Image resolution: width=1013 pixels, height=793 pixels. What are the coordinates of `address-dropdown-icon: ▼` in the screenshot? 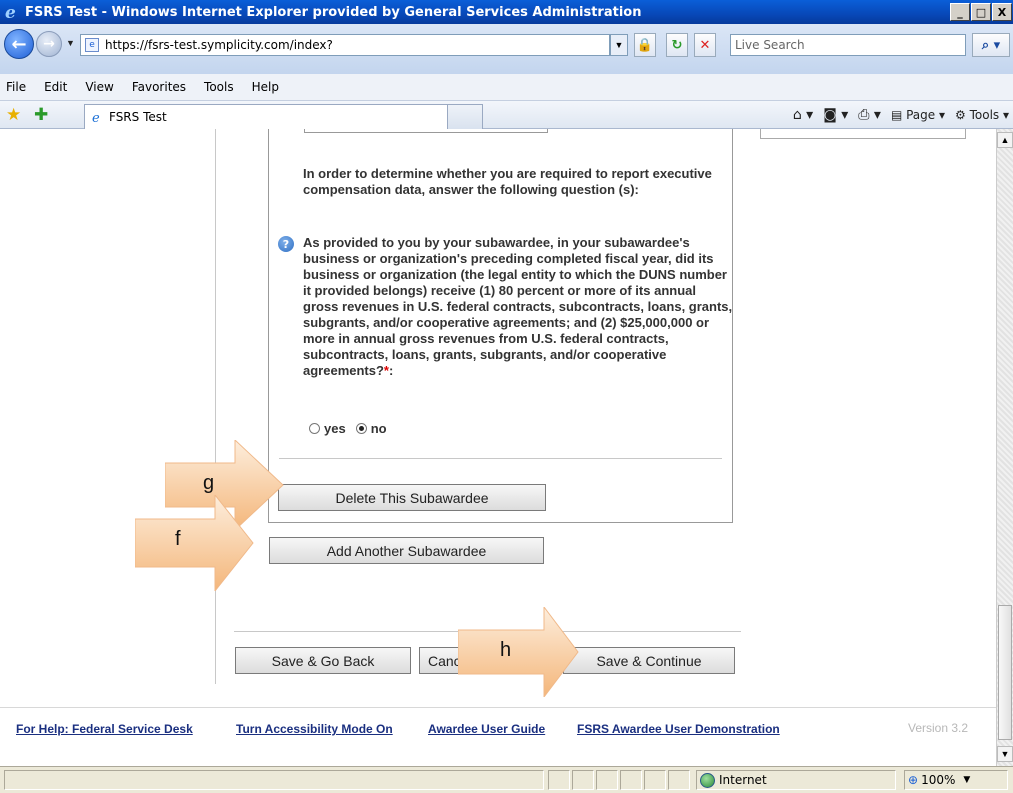 It's located at (619, 45).